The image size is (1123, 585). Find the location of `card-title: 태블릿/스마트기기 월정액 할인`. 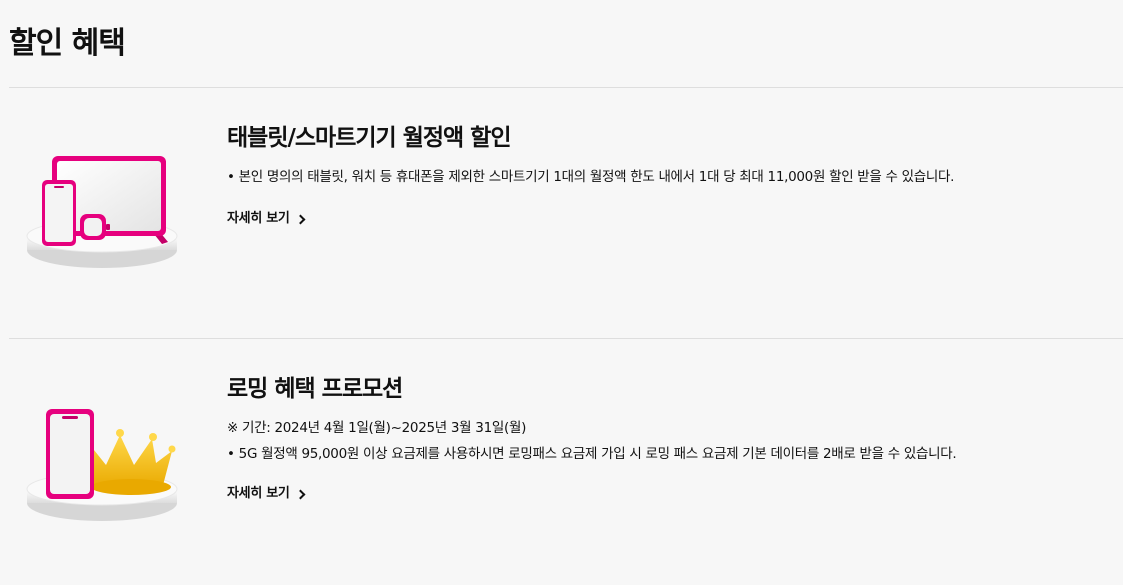

card-title: 태블릿/스마트기기 월정액 할인 is located at coordinates (369, 138).